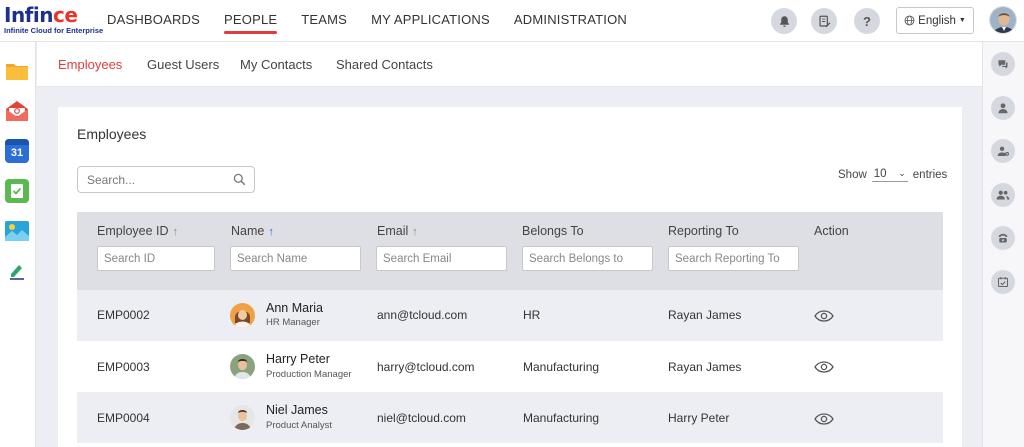 This screenshot has width=1024, height=447. Describe the element at coordinates (397, 231) in the screenshot. I see `col-email: Email ↑` at that location.